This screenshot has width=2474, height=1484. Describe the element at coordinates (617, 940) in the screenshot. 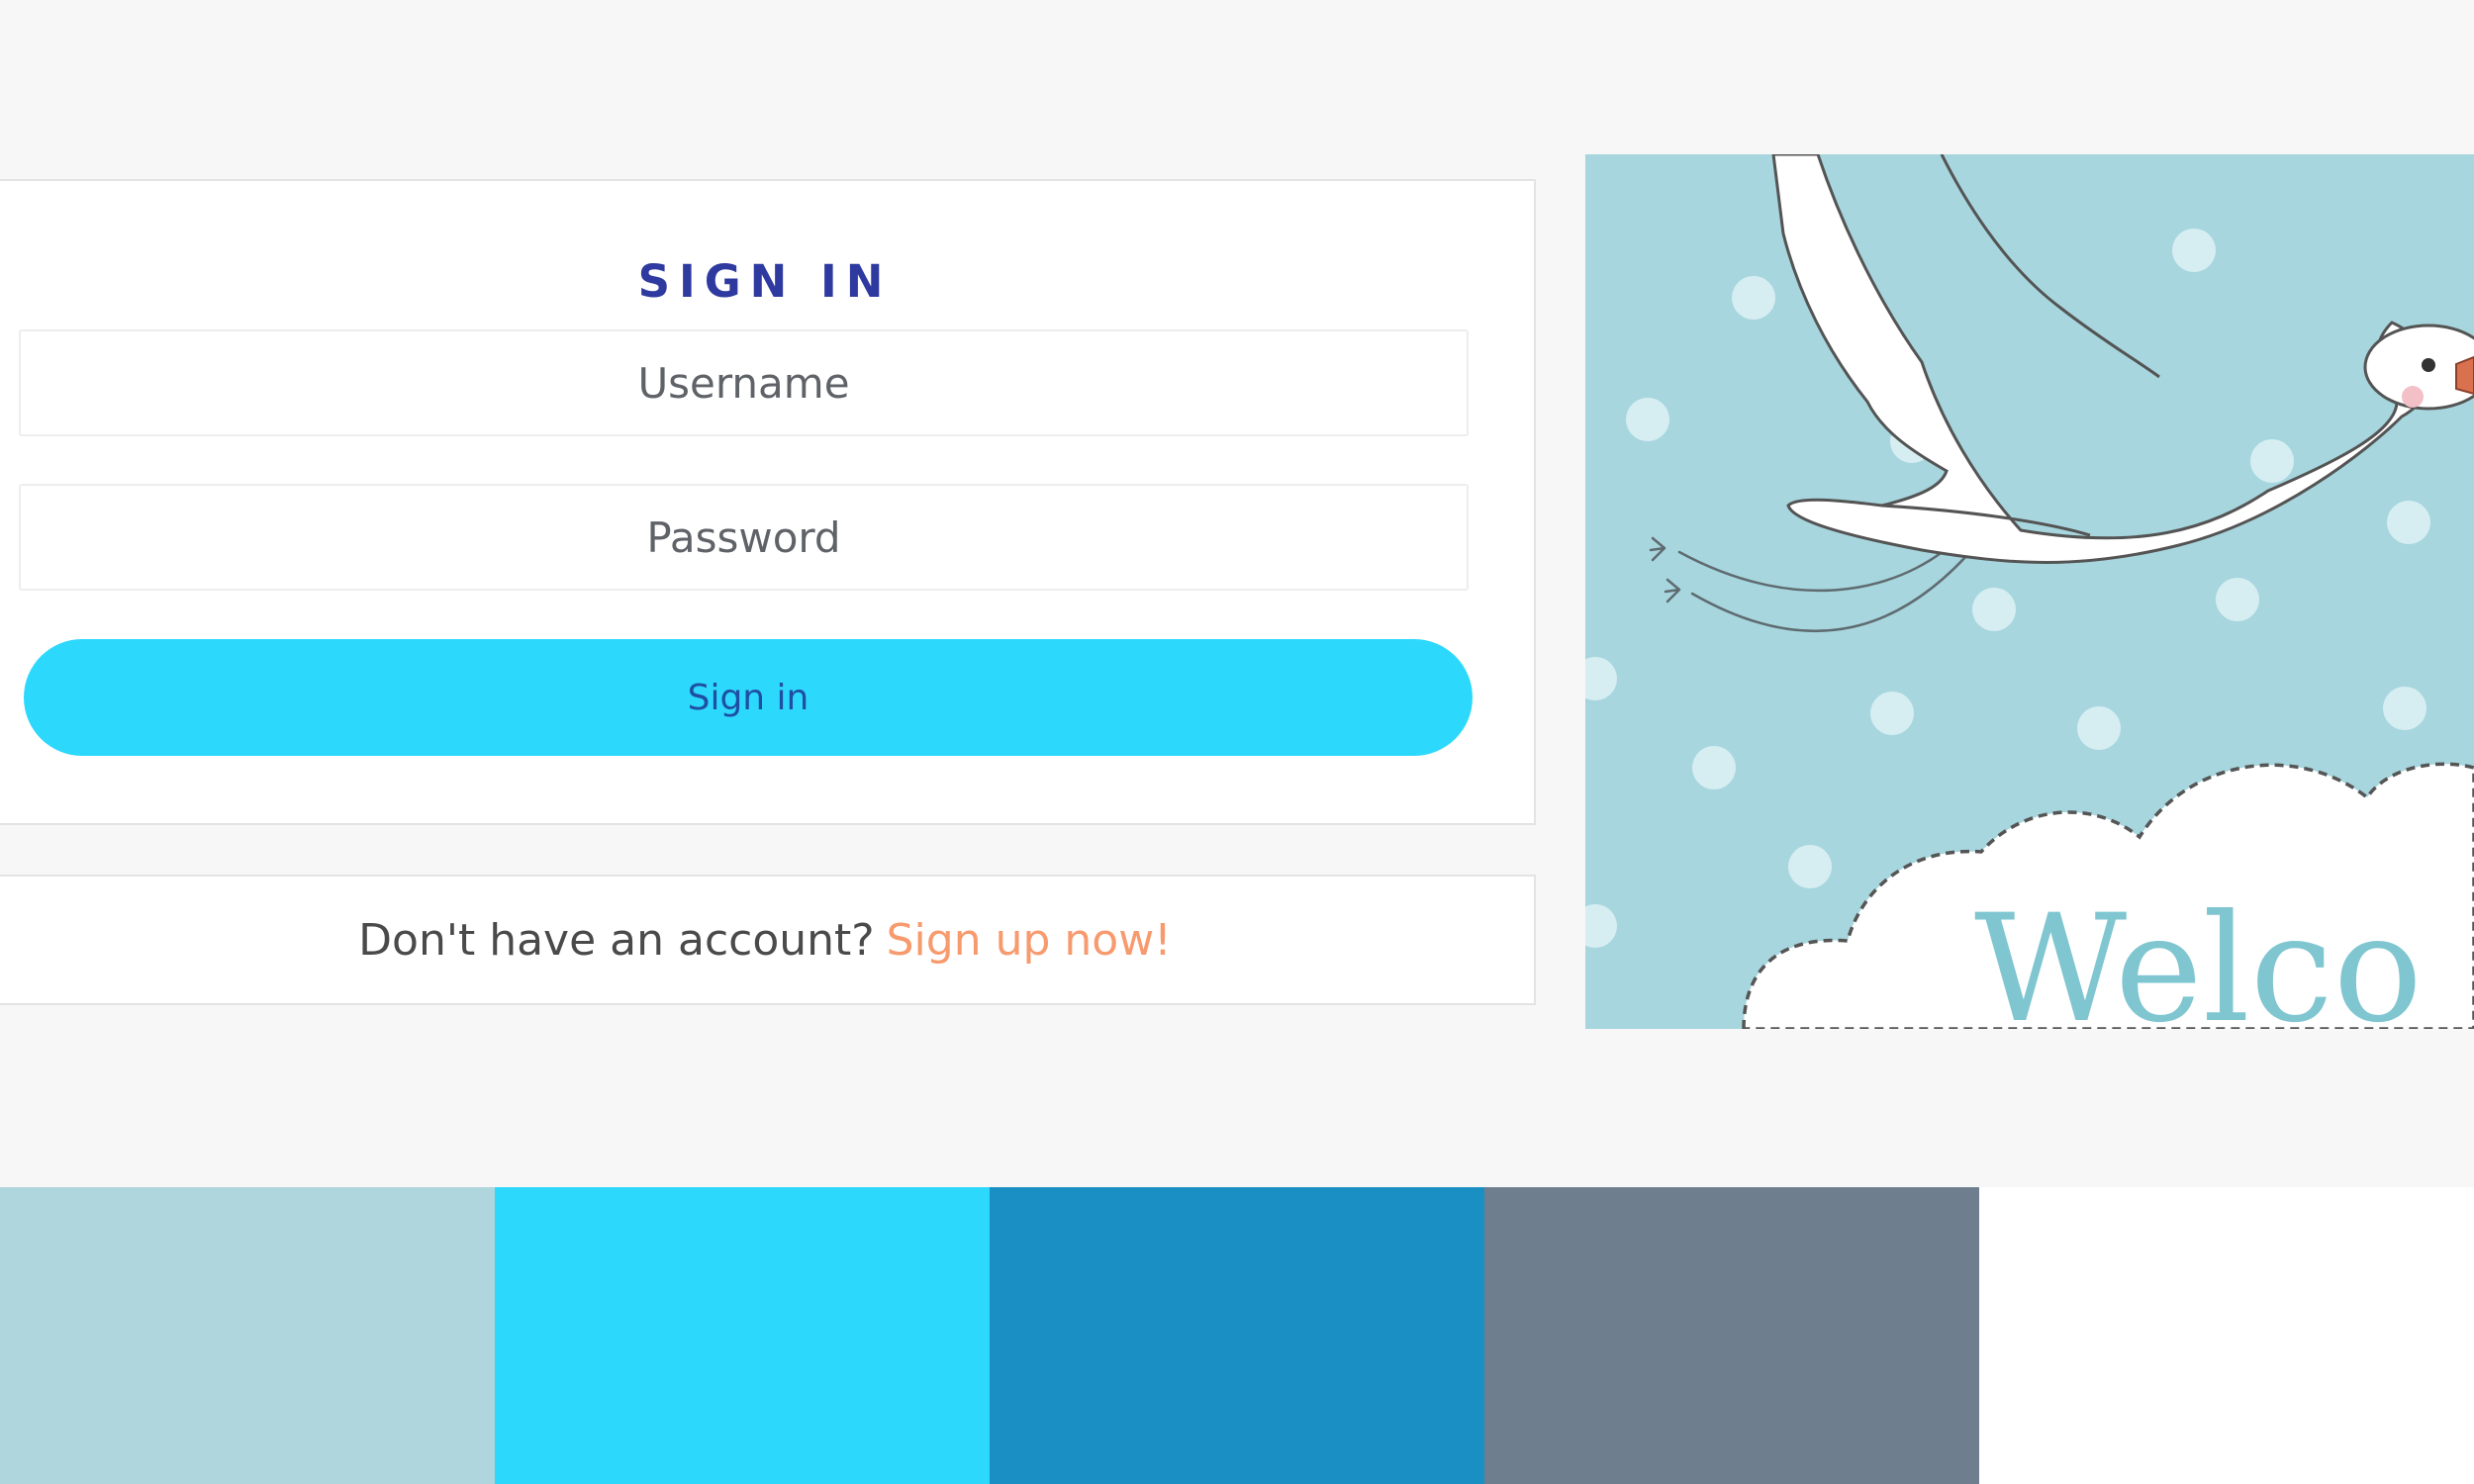

I see `signup-prompt: Don't have an account?` at that location.